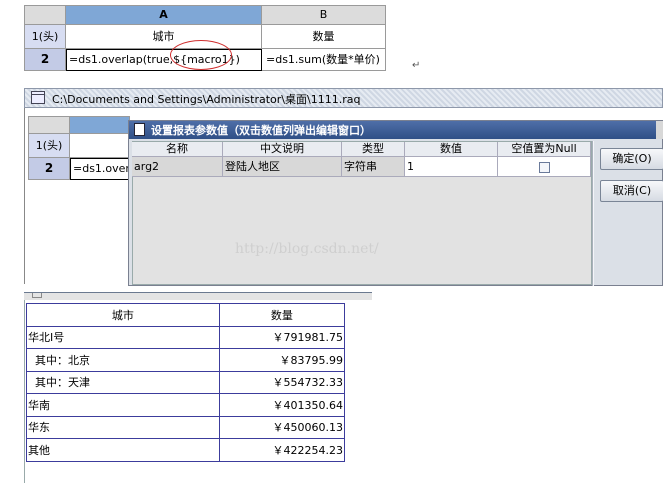 The height and width of the screenshot is (483, 663). Describe the element at coordinates (198, 296) in the screenshot. I see `result-toolbar` at that location.